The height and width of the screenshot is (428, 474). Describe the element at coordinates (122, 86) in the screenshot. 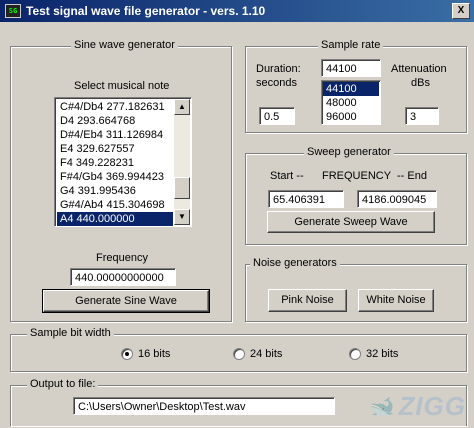

I see `select-musical-note-label: Select musical note` at that location.